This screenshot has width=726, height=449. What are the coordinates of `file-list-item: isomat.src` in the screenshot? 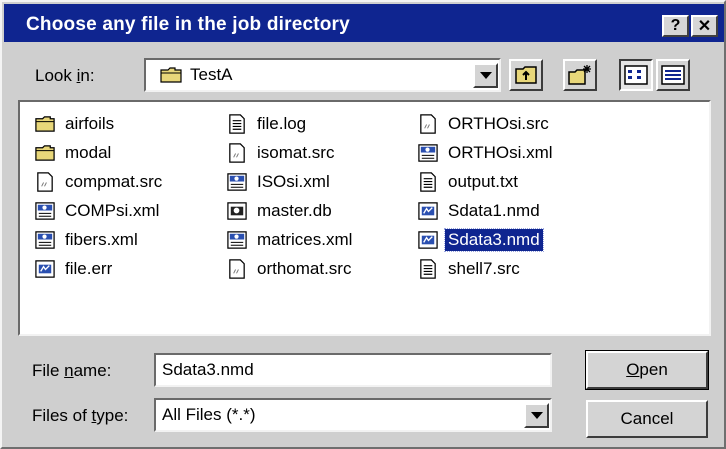 It's located at (281, 153).